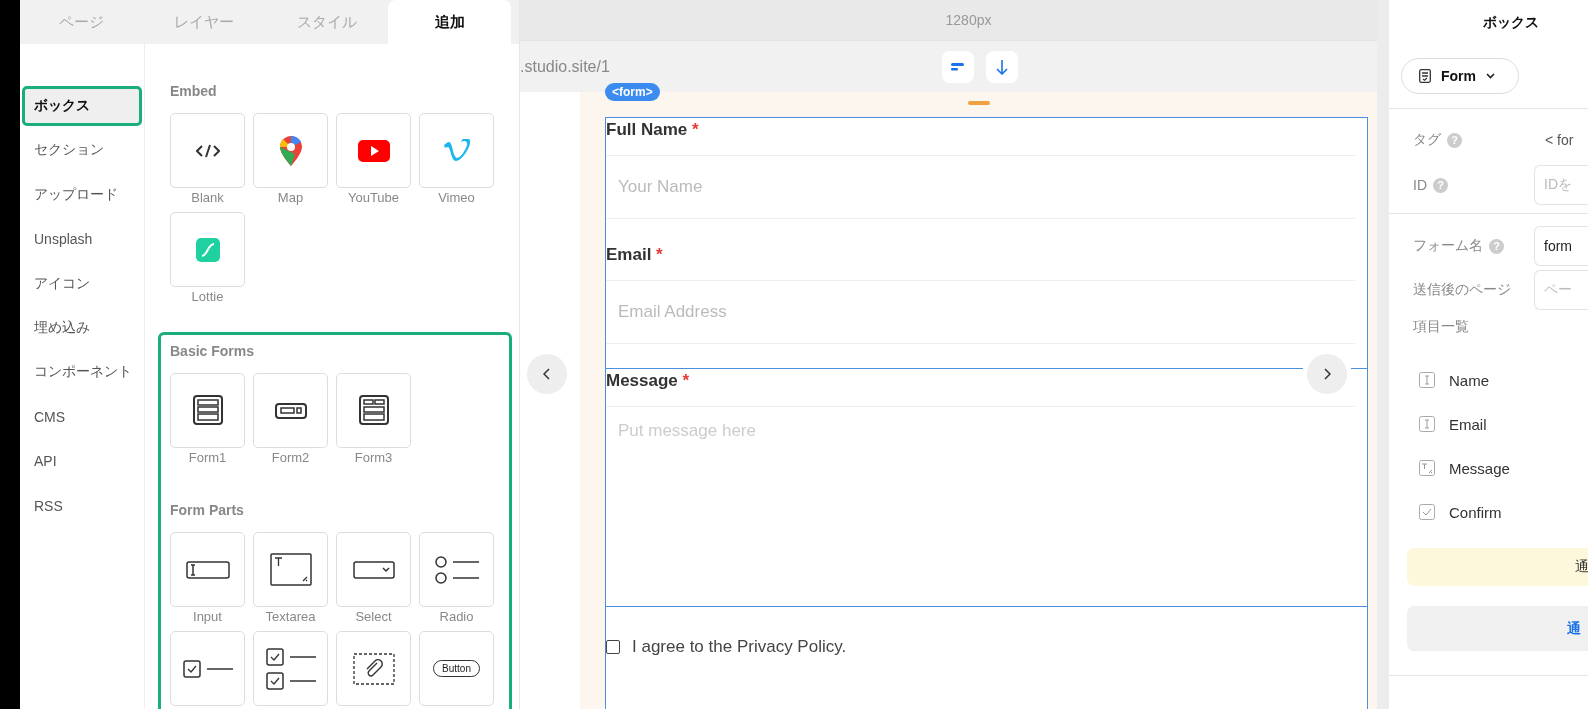  What do you see at coordinates (739, 647) in the screenshot?
I see `consent-label: I agree to the Privacy Policy.` at bounding box center [739, 647].